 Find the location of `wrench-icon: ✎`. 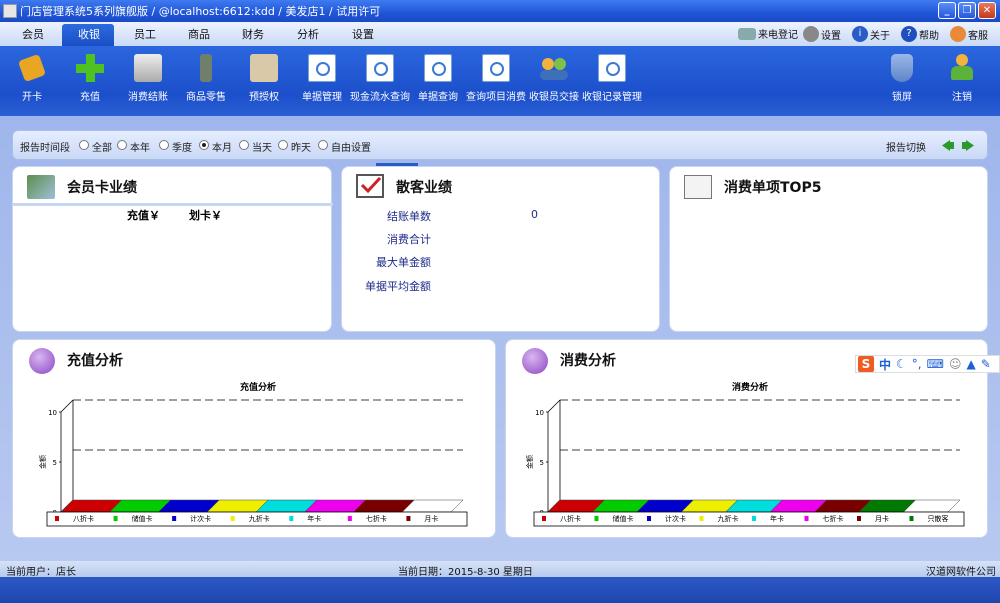

wrench-icon: ✎ is located at coordinates (986, 364).